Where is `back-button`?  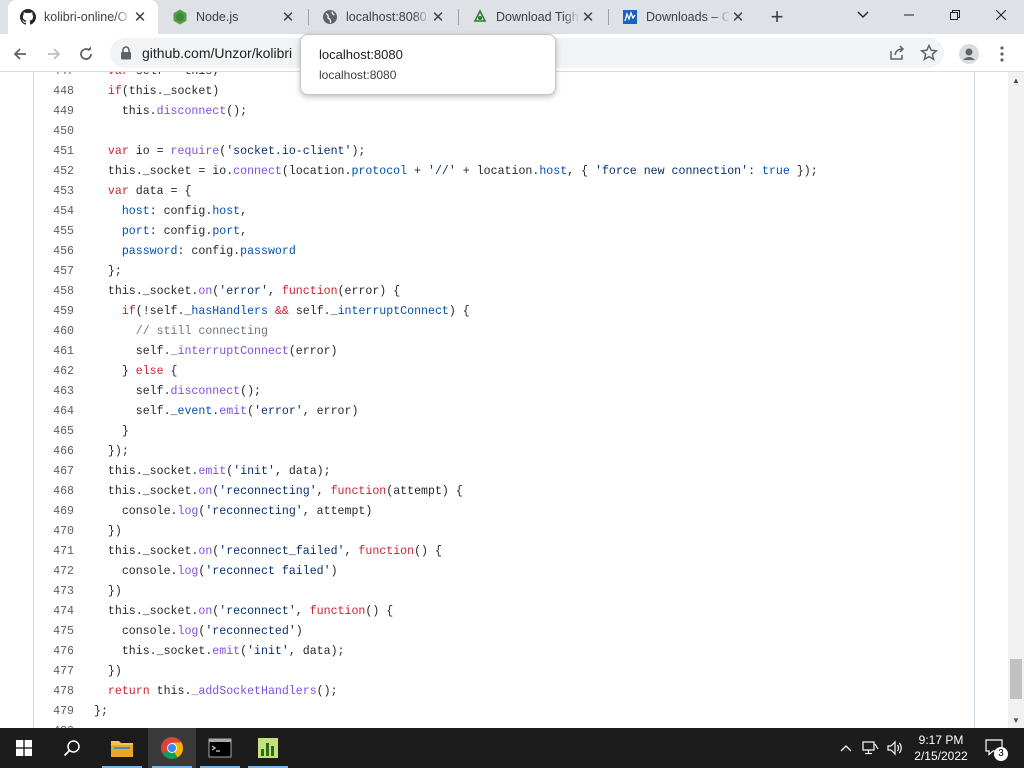 back-button is located at coordinates (20, 54).